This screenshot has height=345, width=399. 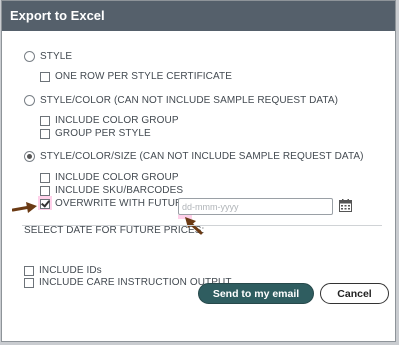 I want to click on option-include-ids: INCLUDE IDs, so click(x=63, y=270).